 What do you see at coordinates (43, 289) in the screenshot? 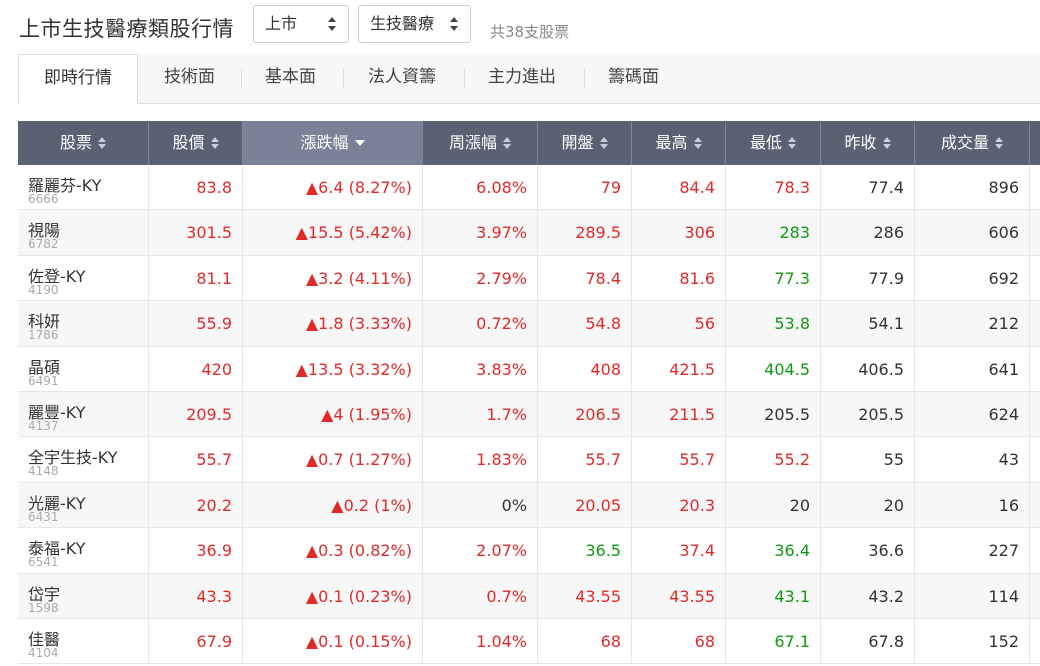
I see `stock-code: 4190` at bounding box center [43, 289].